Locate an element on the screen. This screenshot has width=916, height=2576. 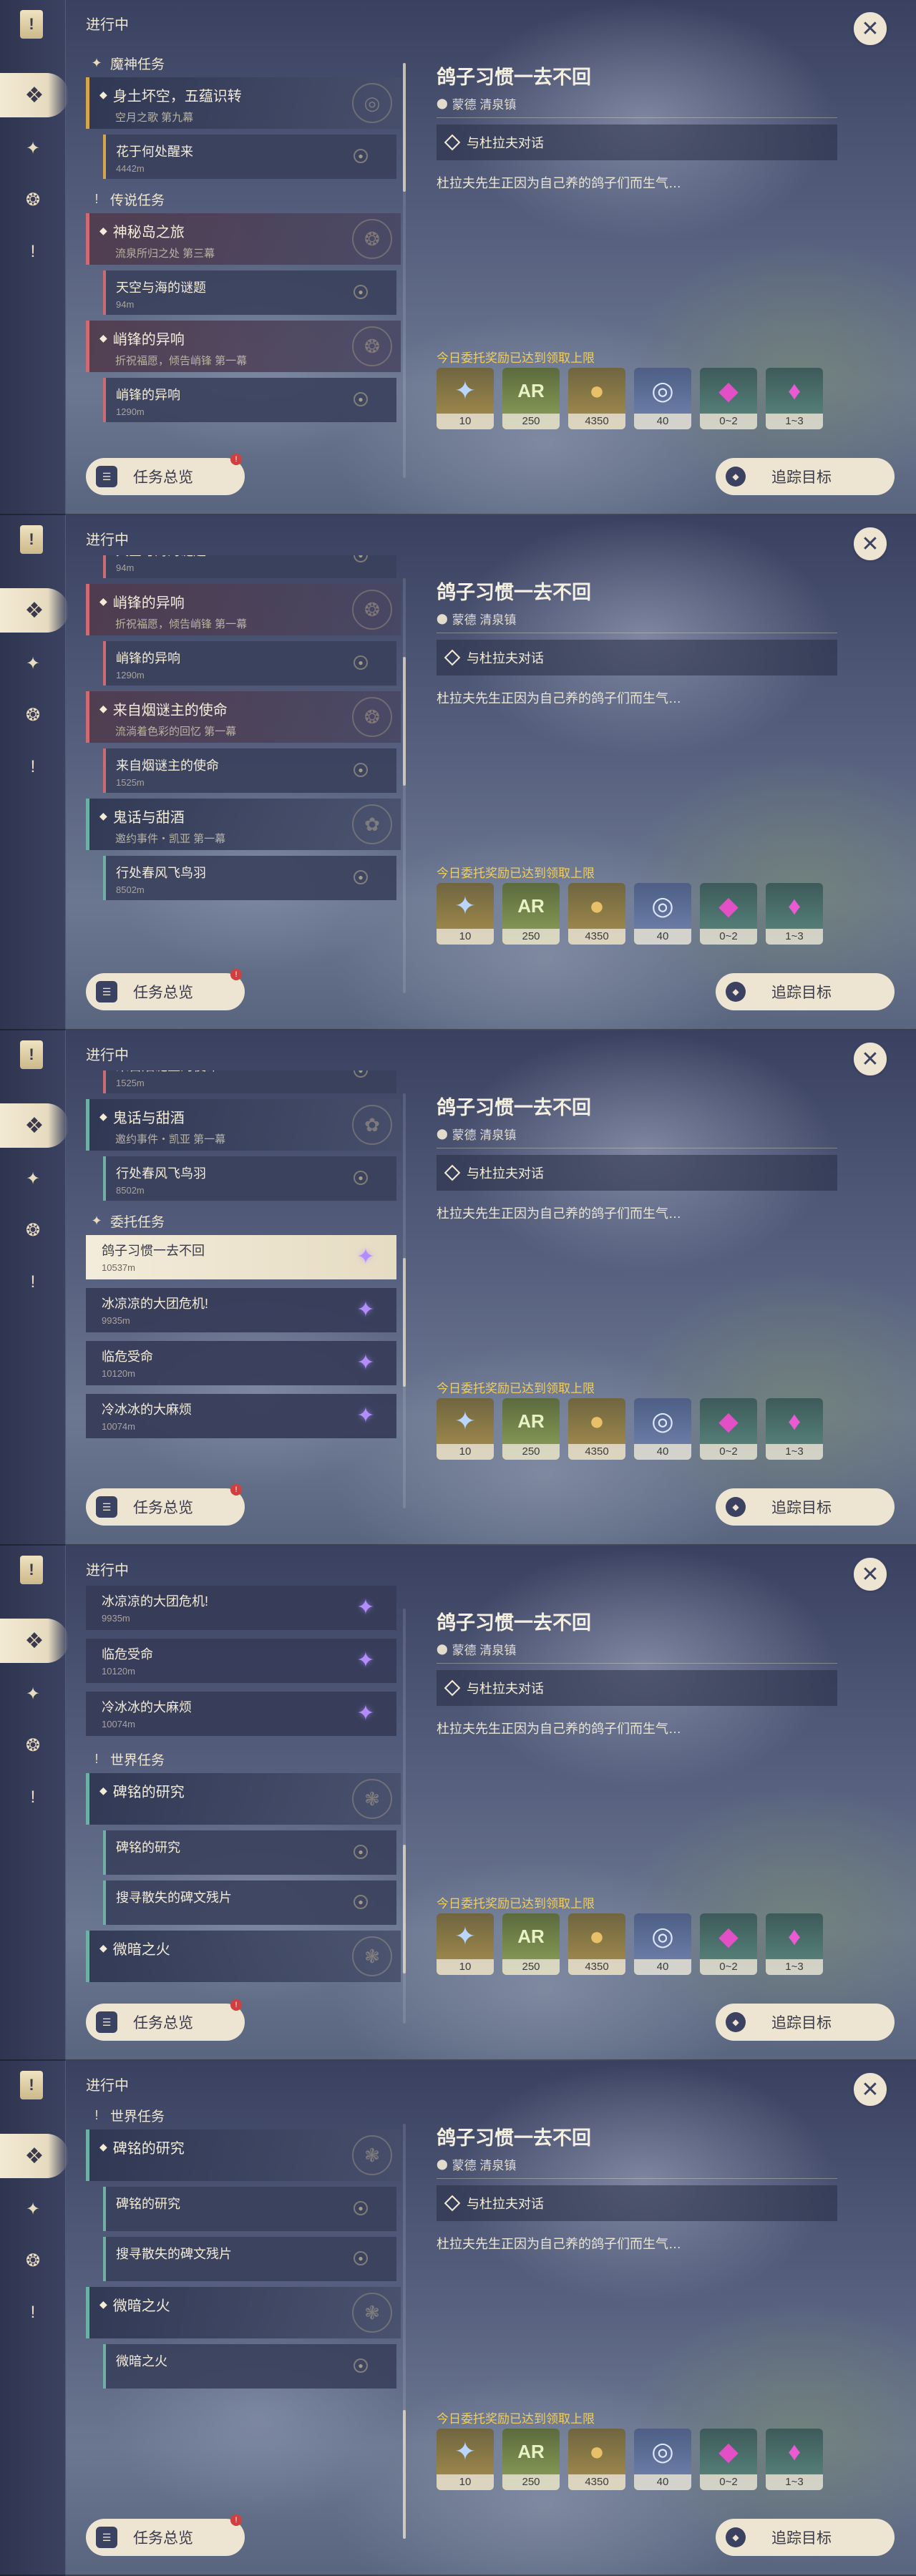
quest-event: ◆ 鬼话与甜酒 邀约事件・凯亚 第一幕 ✿ is located at coordinates (243, 824).